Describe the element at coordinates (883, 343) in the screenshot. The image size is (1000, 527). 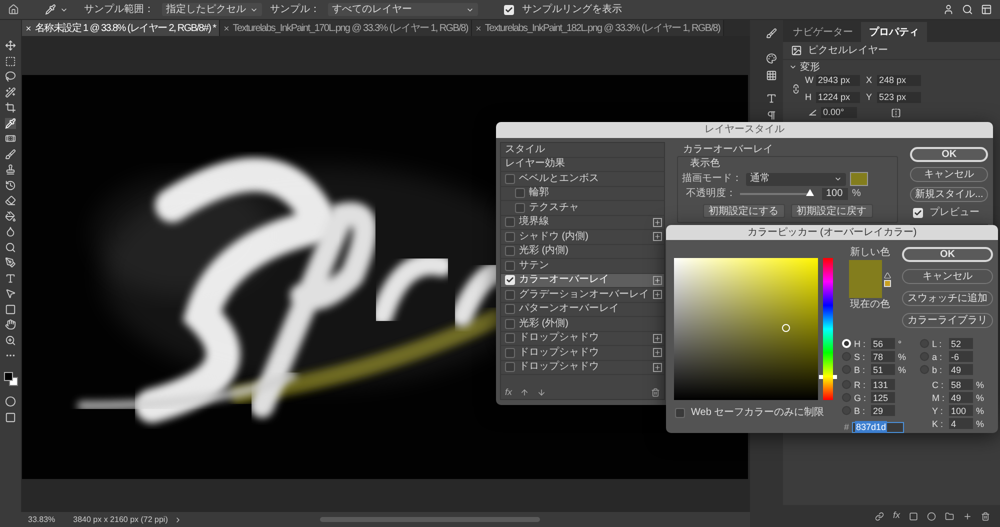
I see `value-field: 56` at that location.